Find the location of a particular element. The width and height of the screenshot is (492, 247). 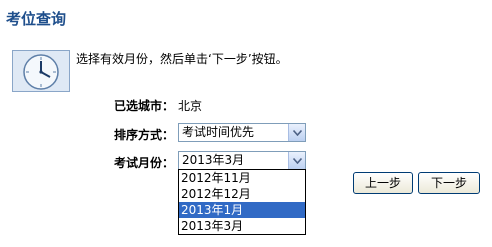

next-button: 下一步 is located at coordinates (449, 183).